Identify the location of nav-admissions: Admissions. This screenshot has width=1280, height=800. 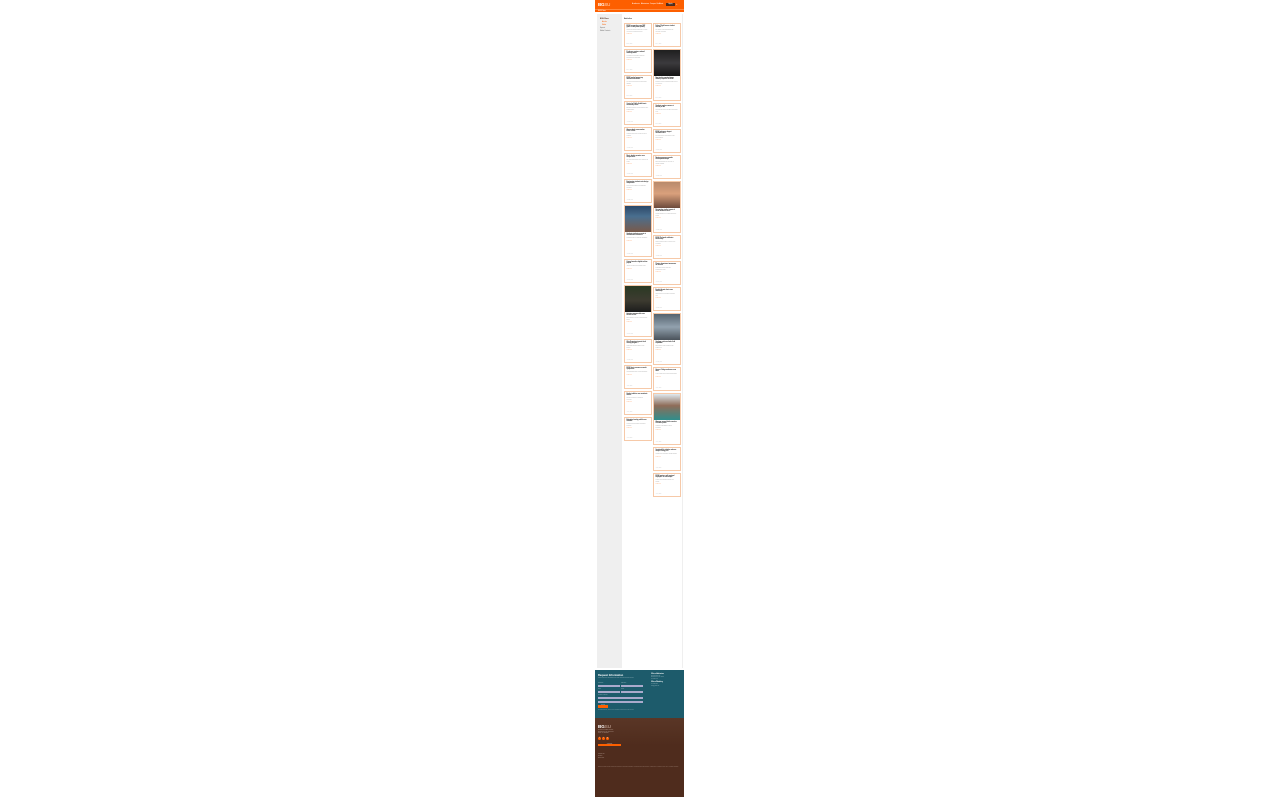
(645, 5).